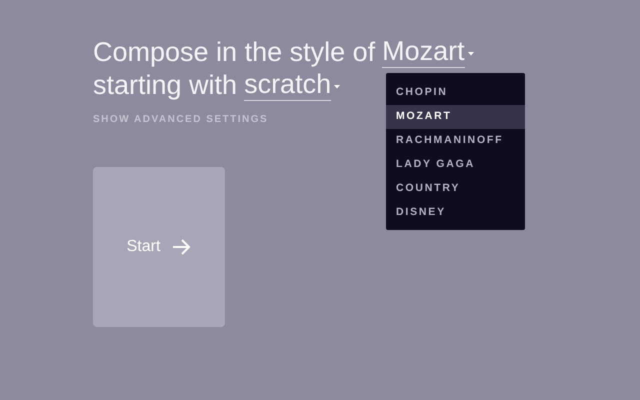 Image resolution: width=640 pixels, height=400 pixels. I want to click on dropdown-item: CHOPIN, so click(455, 93).